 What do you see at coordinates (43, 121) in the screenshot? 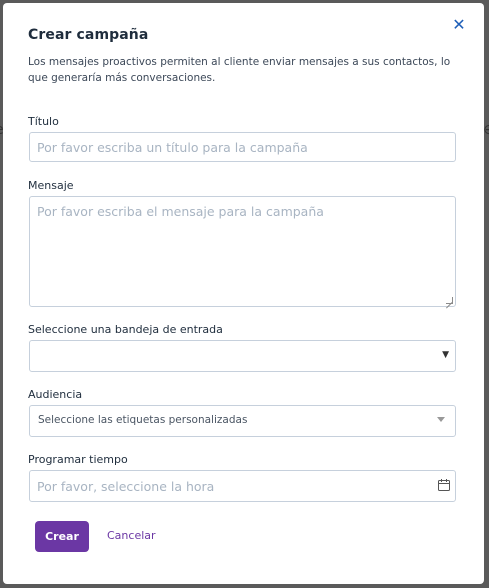
I see `title-label: Título` at bounding box center [43, 121].